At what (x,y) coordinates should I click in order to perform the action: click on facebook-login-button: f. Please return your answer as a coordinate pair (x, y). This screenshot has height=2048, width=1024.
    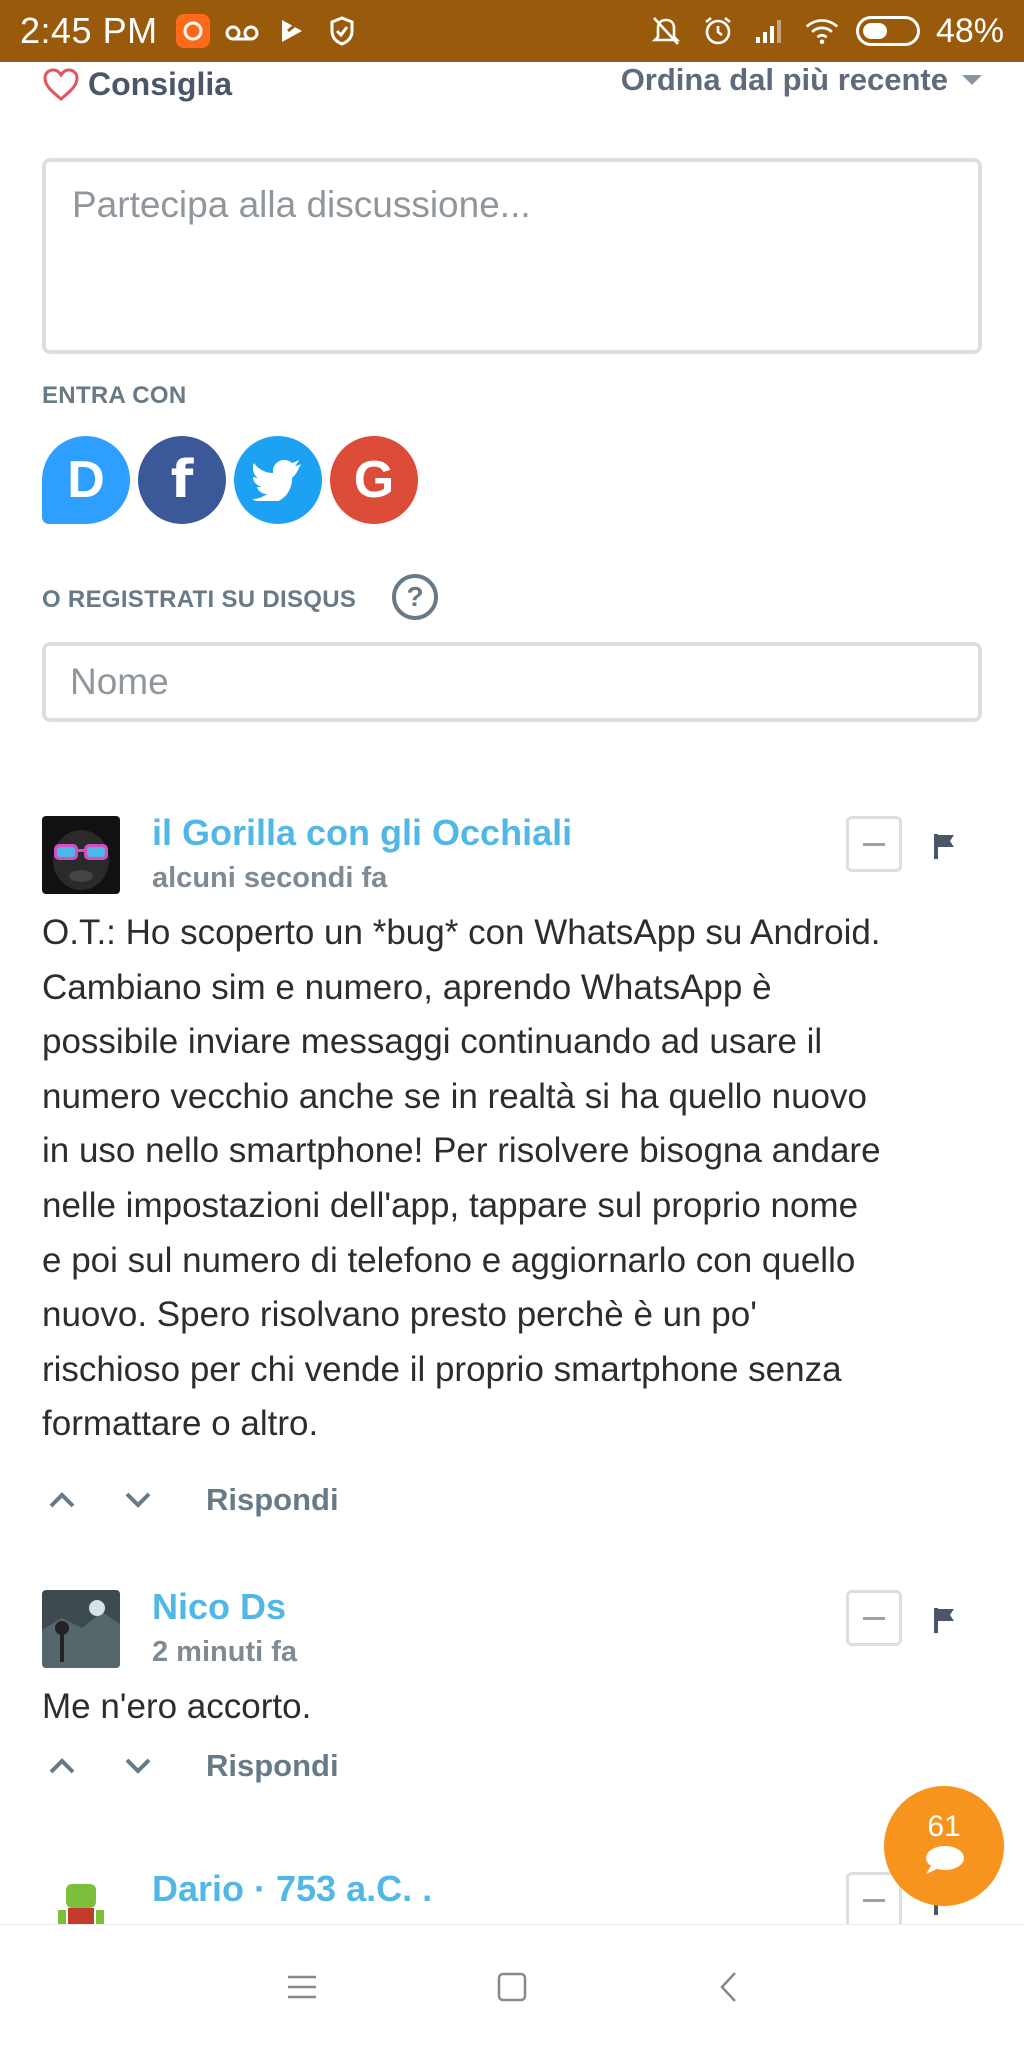
    Looking at the image, I should click on (182, 480).